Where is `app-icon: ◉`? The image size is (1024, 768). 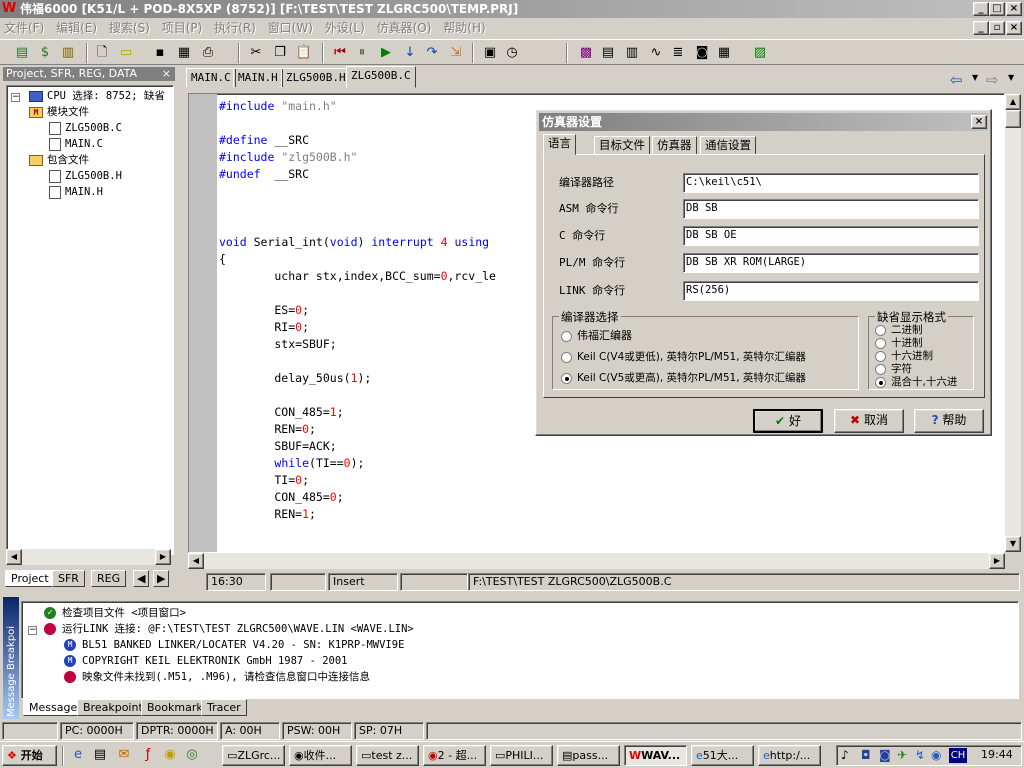
app-icon: ◉ is located at coordinates (170, 755).